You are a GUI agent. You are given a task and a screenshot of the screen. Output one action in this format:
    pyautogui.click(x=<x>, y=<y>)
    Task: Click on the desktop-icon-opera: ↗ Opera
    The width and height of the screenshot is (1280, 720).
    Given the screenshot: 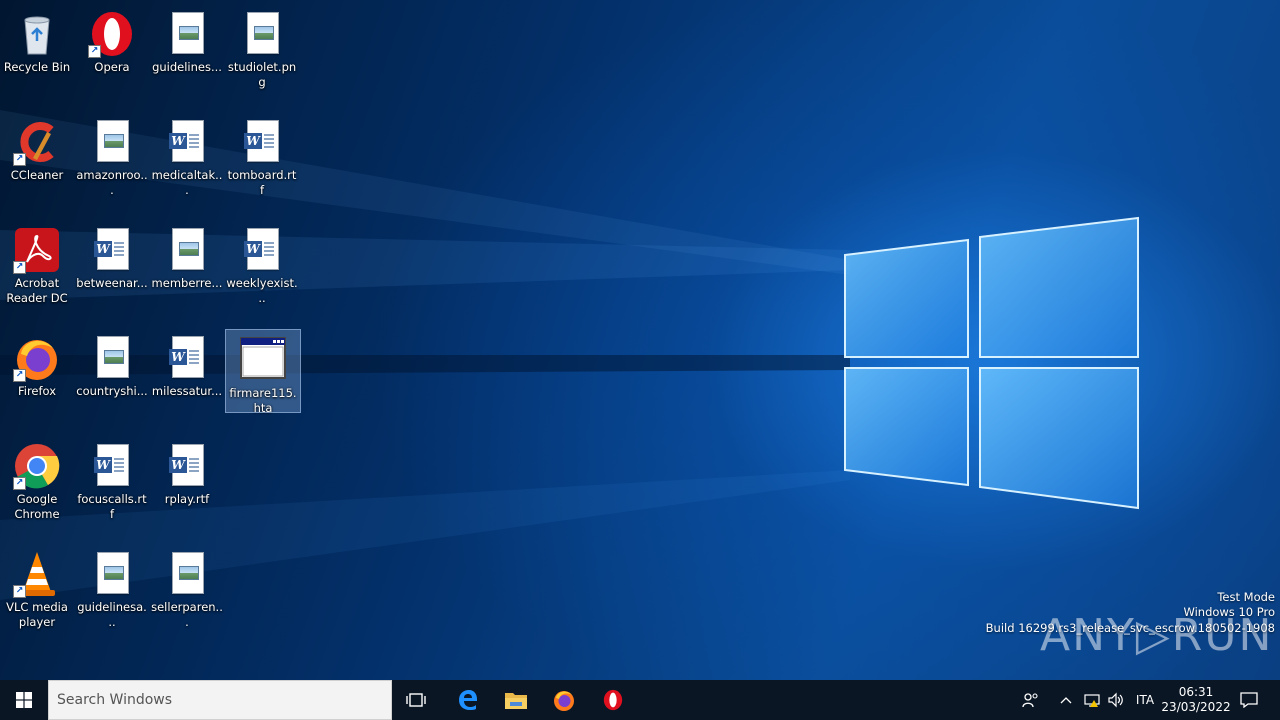 What is the action you would take?
    pyautogui.click(x=112, y=54)
    